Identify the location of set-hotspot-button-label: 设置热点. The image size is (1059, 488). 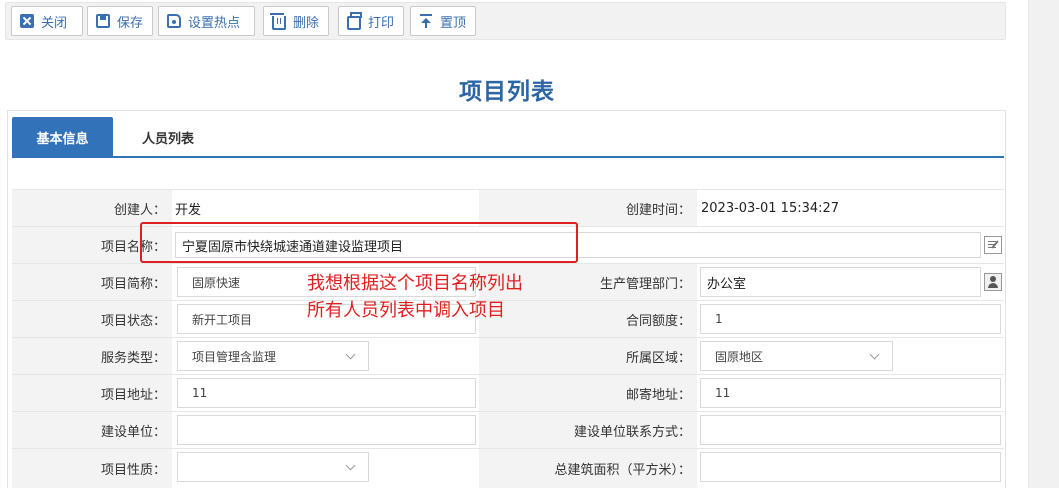
(214, 23).